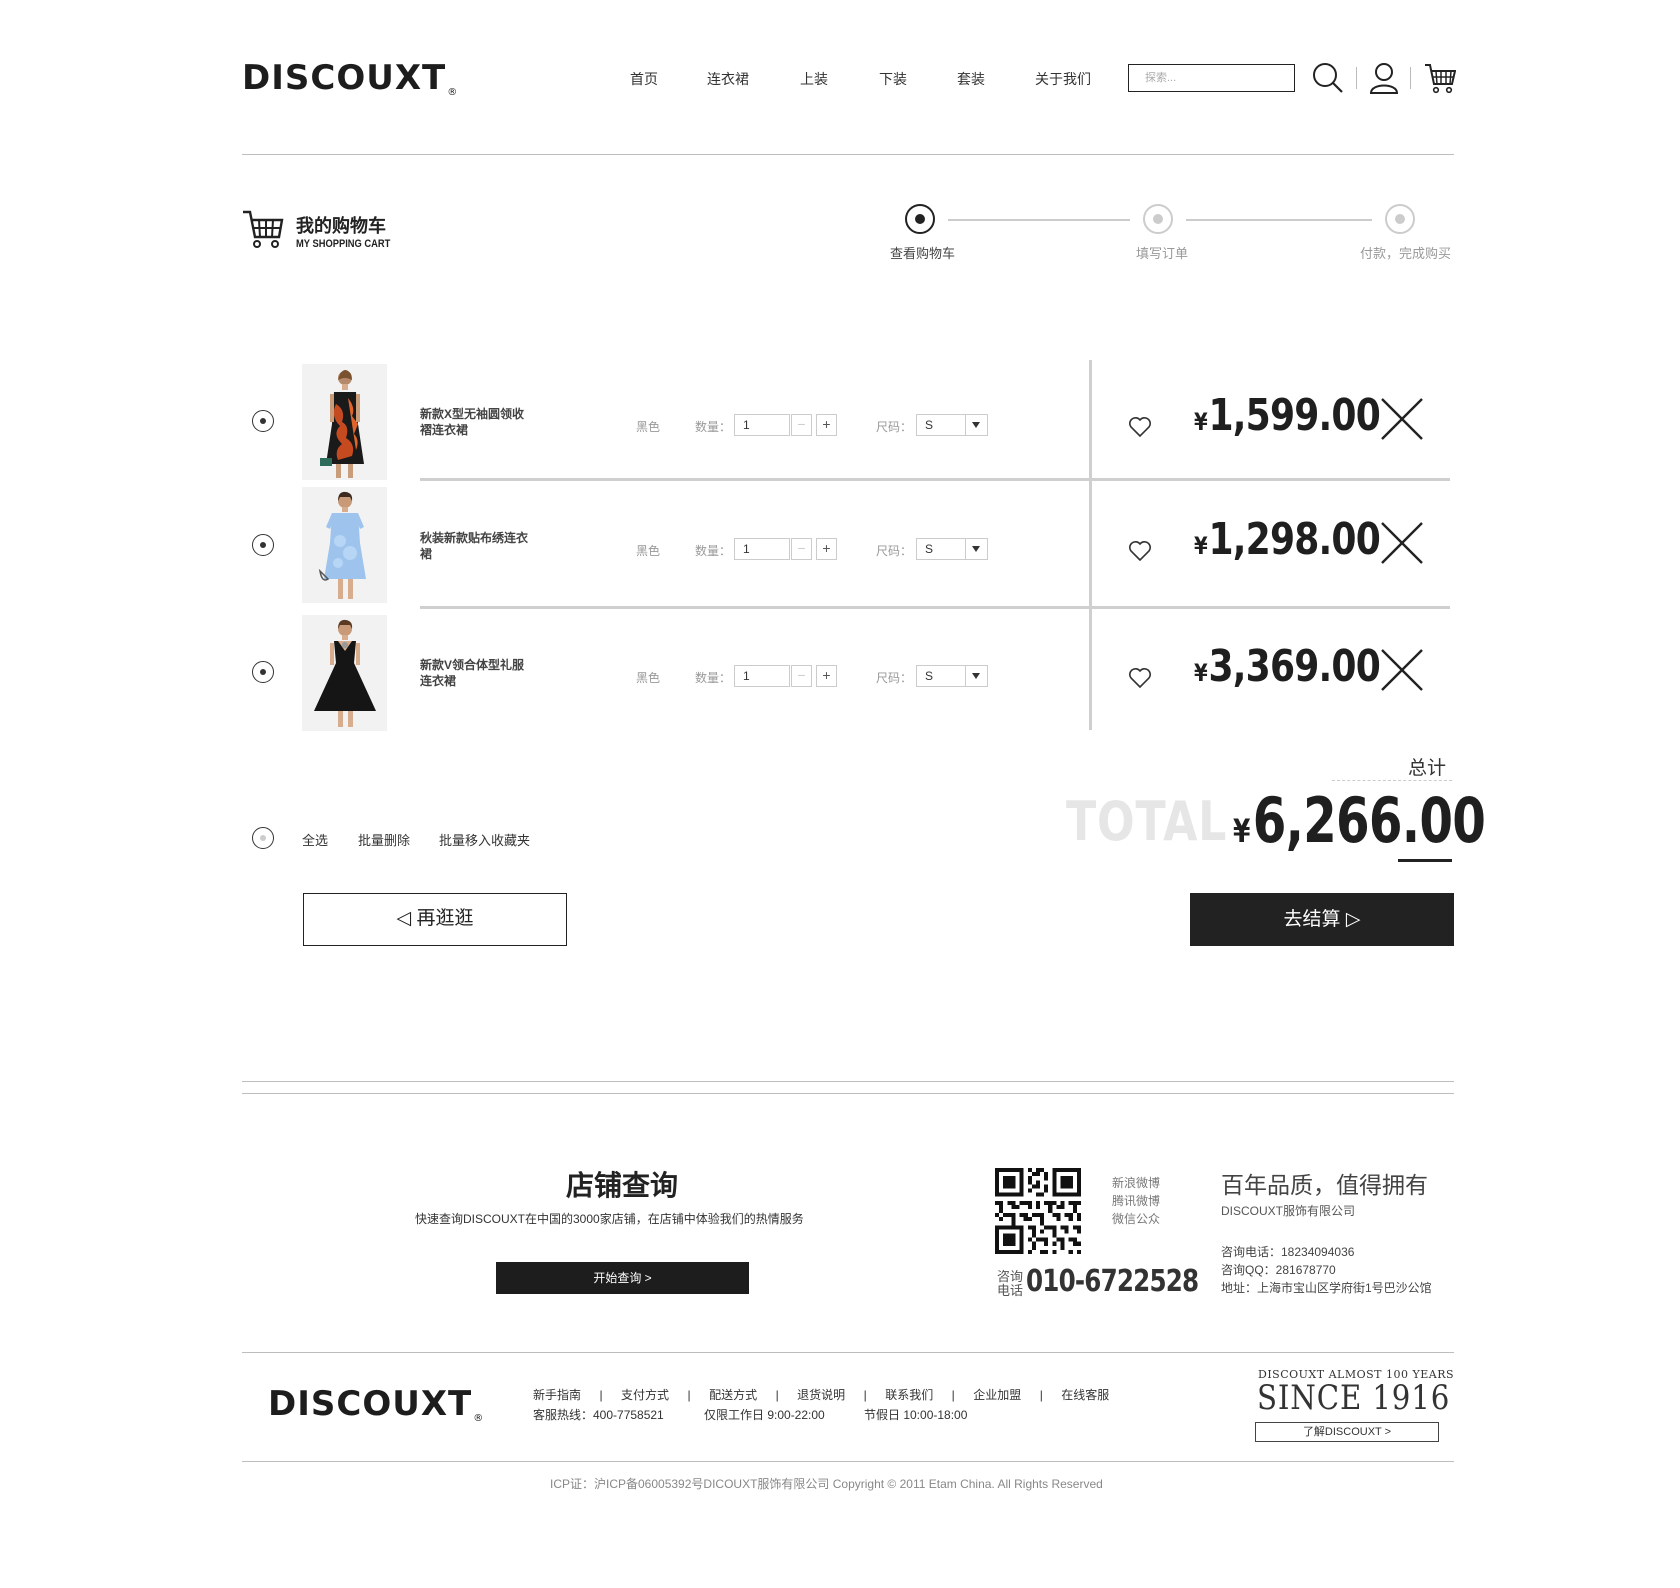 This screenshot has height=1588, width=1680. Describe the element at coordinates (935, 479) in the screenshot. I see `row-divider` at that location.